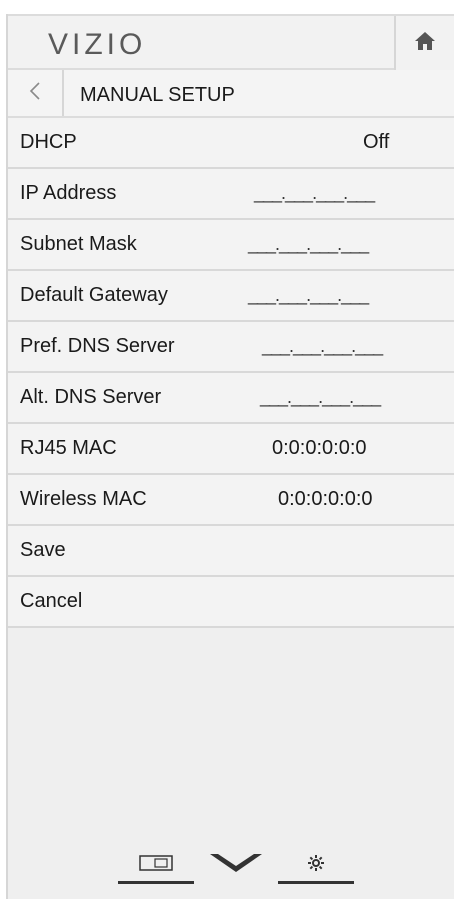  What do you see at coordinates (43, 550) in the screenshot?
I see `save-label: Save` at bounding box center [43, 550].